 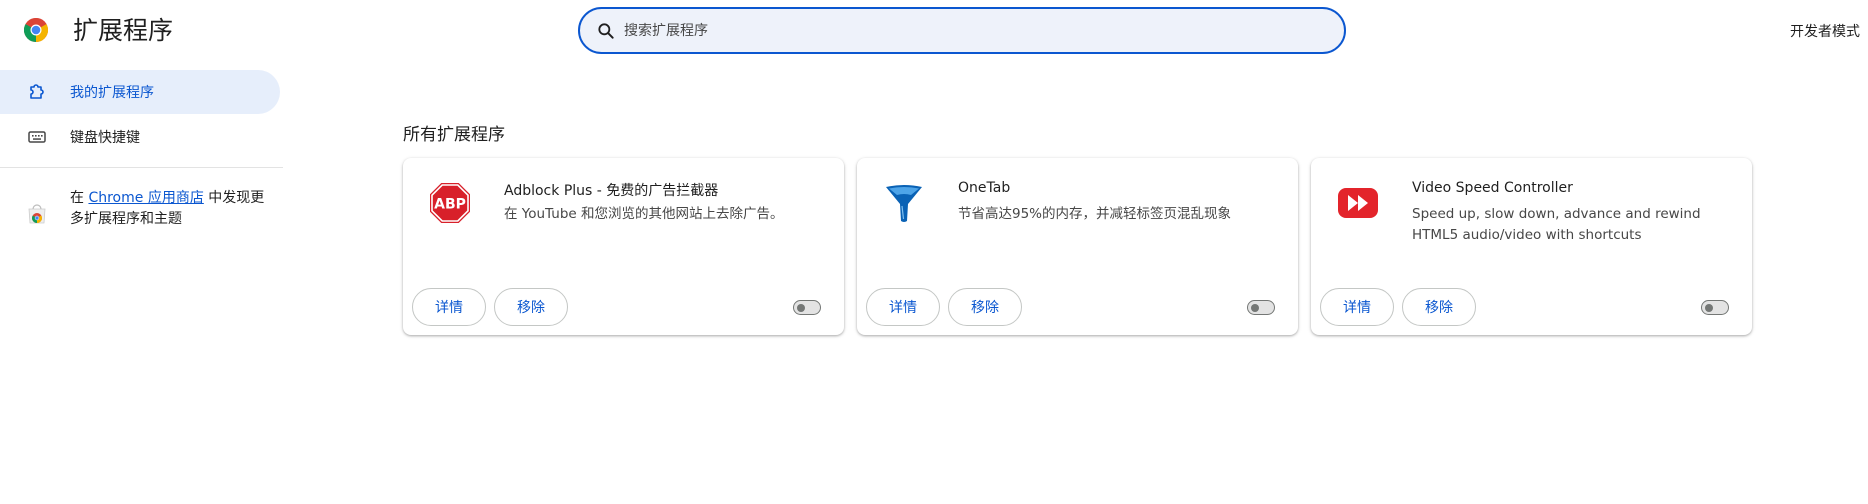 What do you see at coordinates (1358, 203) in the screenshot?
I see `fast-forward-icon` at bounding box center [1358, 203].